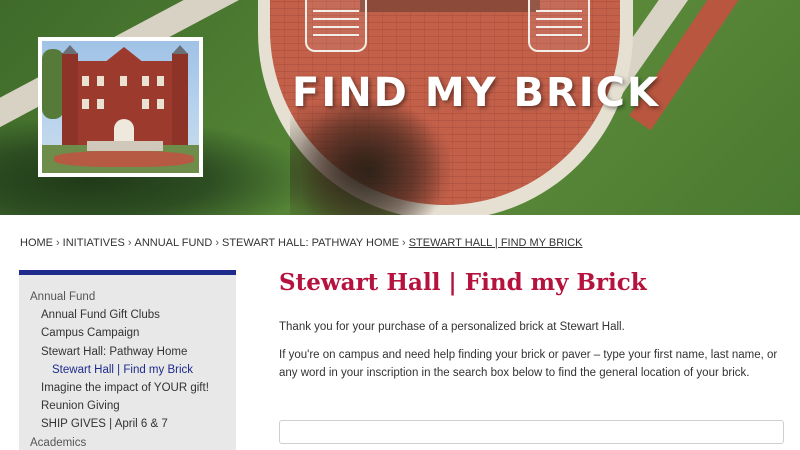 This screenshot has width=800, height=450. What do you see at coordinates (125, 146) in the screenshot?
I see `photo-stairs` at bounding box center [125, 146].